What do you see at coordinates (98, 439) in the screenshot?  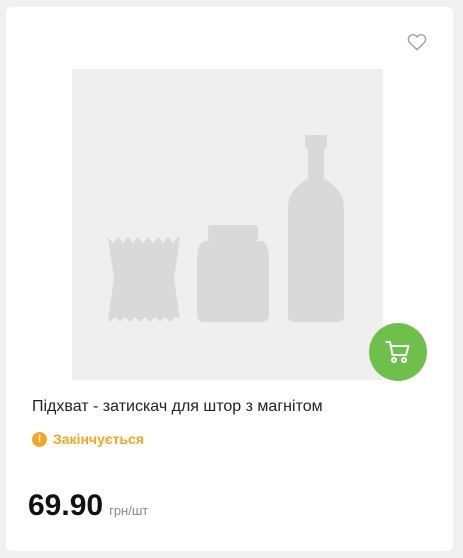 I see `stock-status-label: Закінчується` at bounding box center [98, 439].